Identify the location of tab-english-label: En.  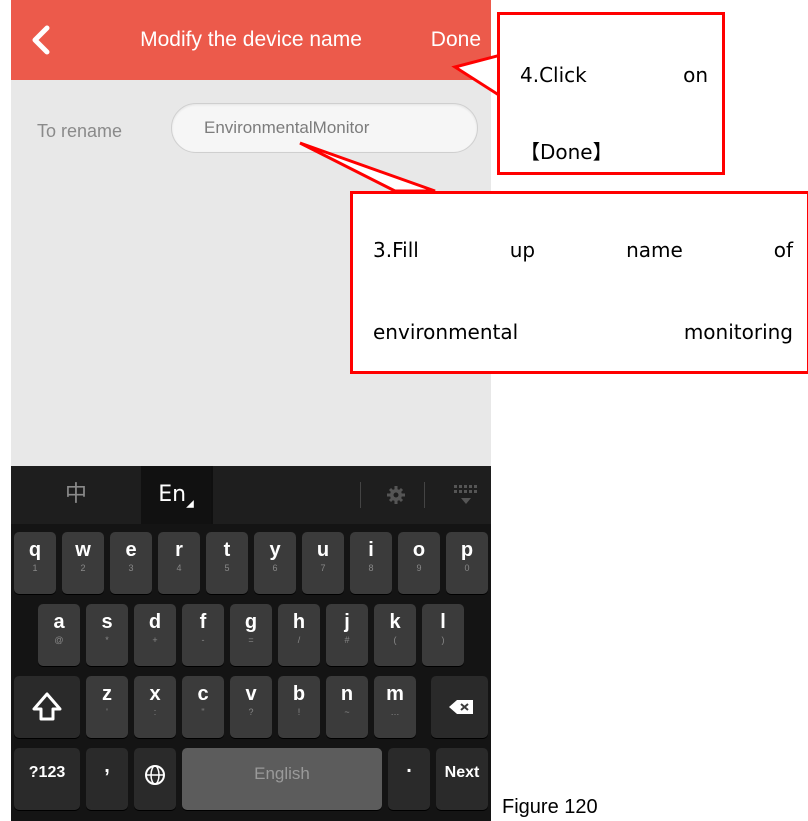
(172, 494).